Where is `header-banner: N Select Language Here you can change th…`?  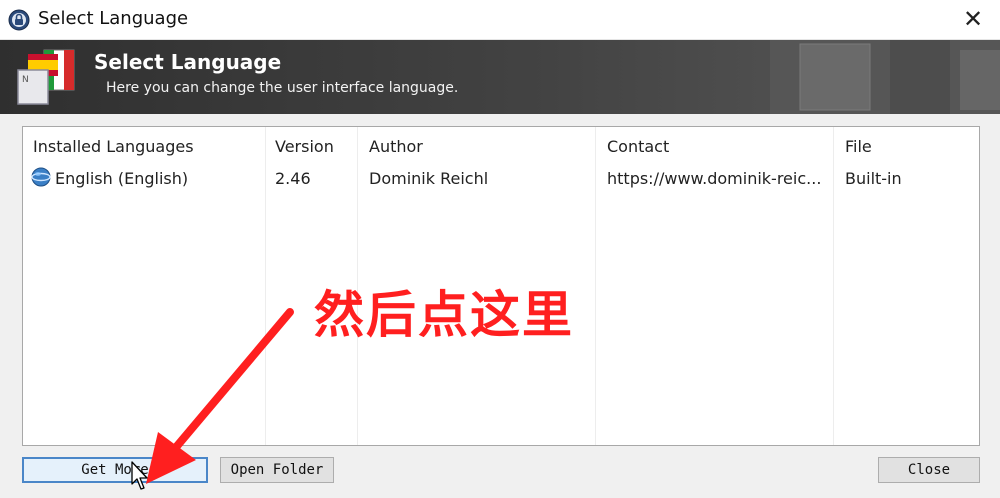
header-banner: N Select Language Here you can change th… is located at coordinates (500, 77).